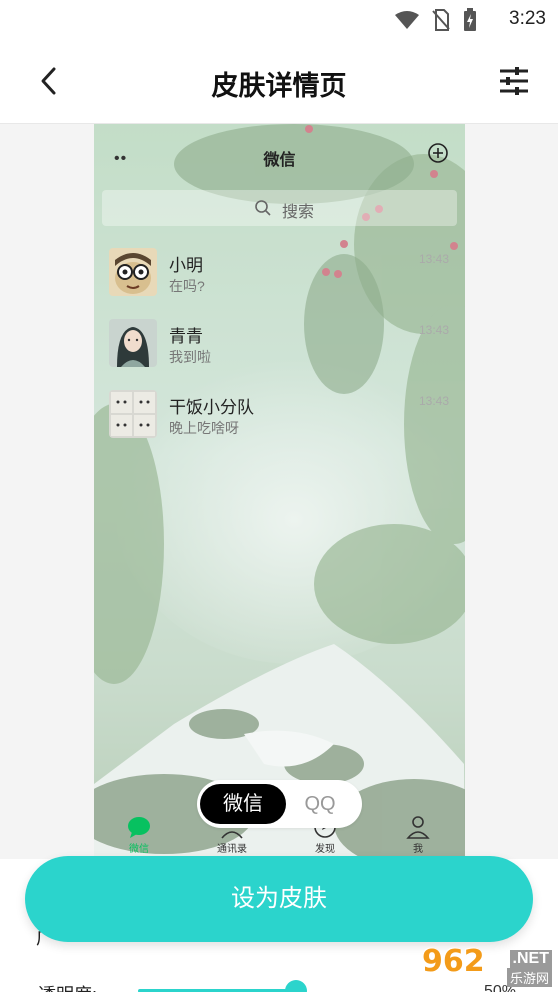  What do you see at coordinates (487, 966) in the screenshot?
I see `watermark: 962 .NET 乐游网` at bounding box center [487, 966].